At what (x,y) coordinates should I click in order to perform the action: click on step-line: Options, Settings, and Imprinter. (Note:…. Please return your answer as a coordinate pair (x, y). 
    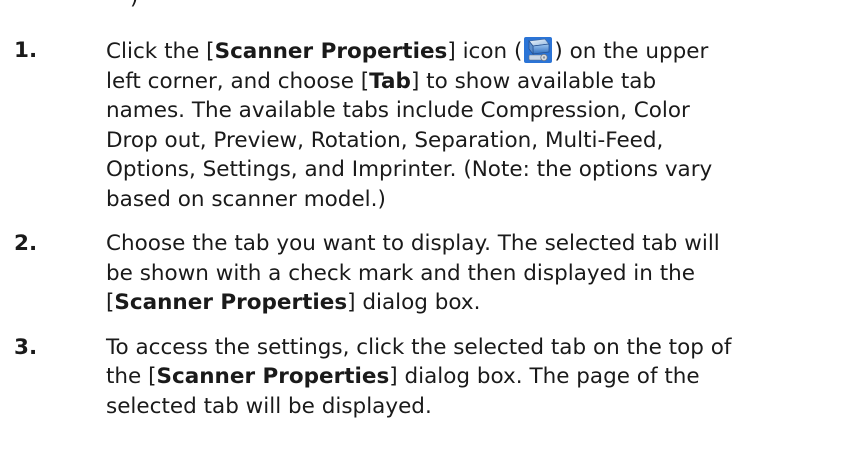
    Looking at the image, I should click on (409, 169).